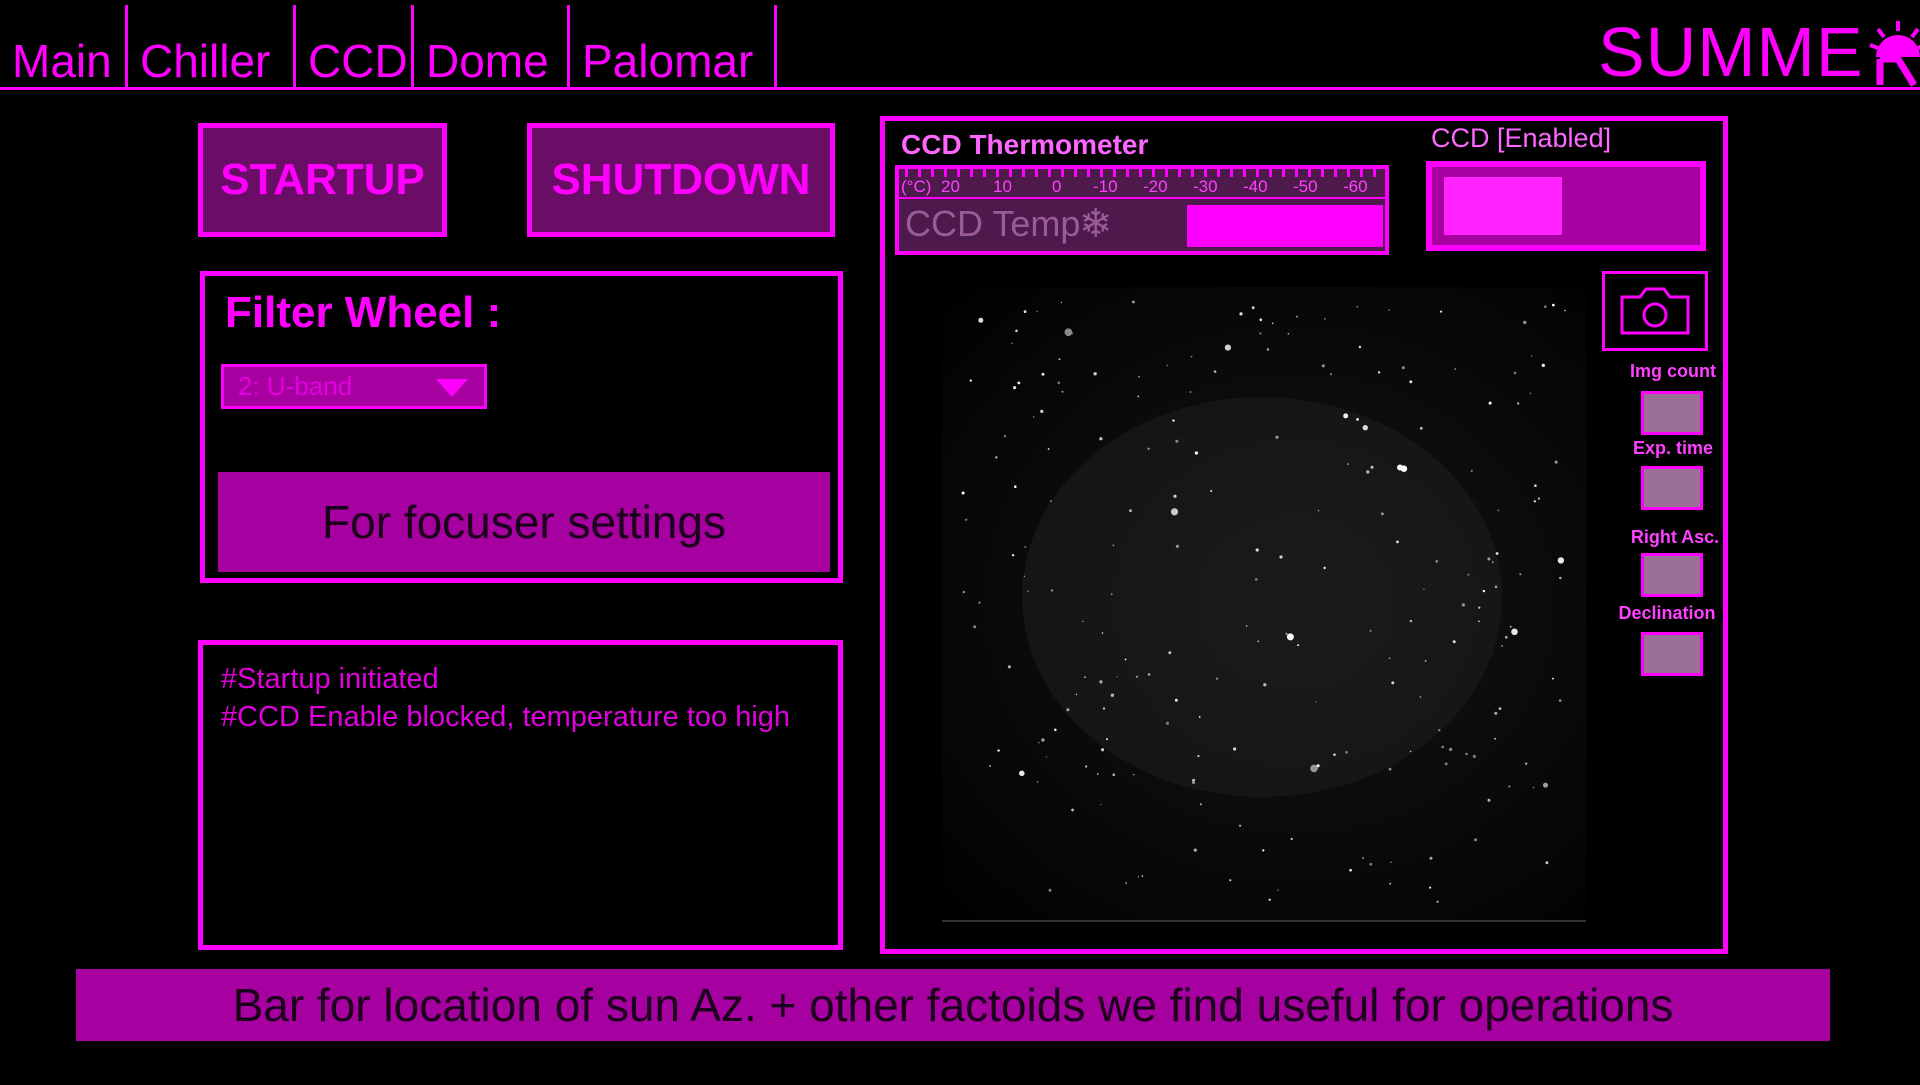 The image size is (1920, 1085). Describe the element at coordinates (330, 679) in the screenshot. I see `log-line: #Startup initiated` at that location.